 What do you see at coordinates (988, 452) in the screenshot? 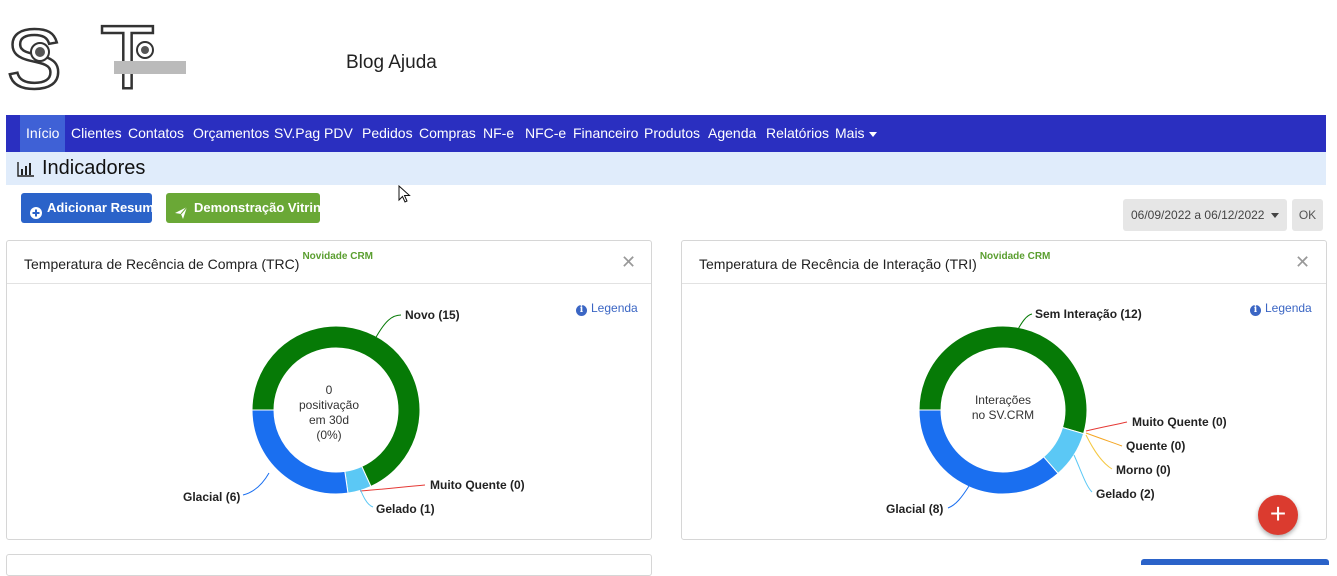
I see `tri-slice-glacial` at bounding box center [988, 452].